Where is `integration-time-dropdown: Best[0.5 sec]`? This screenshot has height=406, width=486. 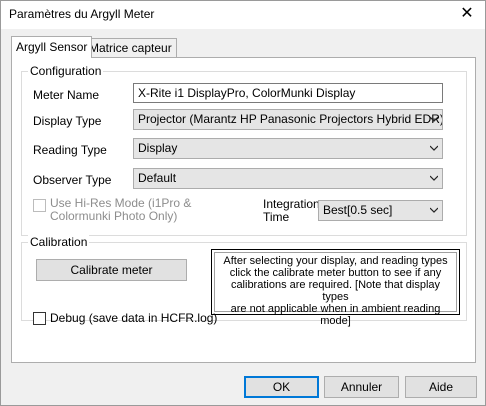
integration-time-dropdown: Best[0.5 sec] is located at coordinates (380, 210).